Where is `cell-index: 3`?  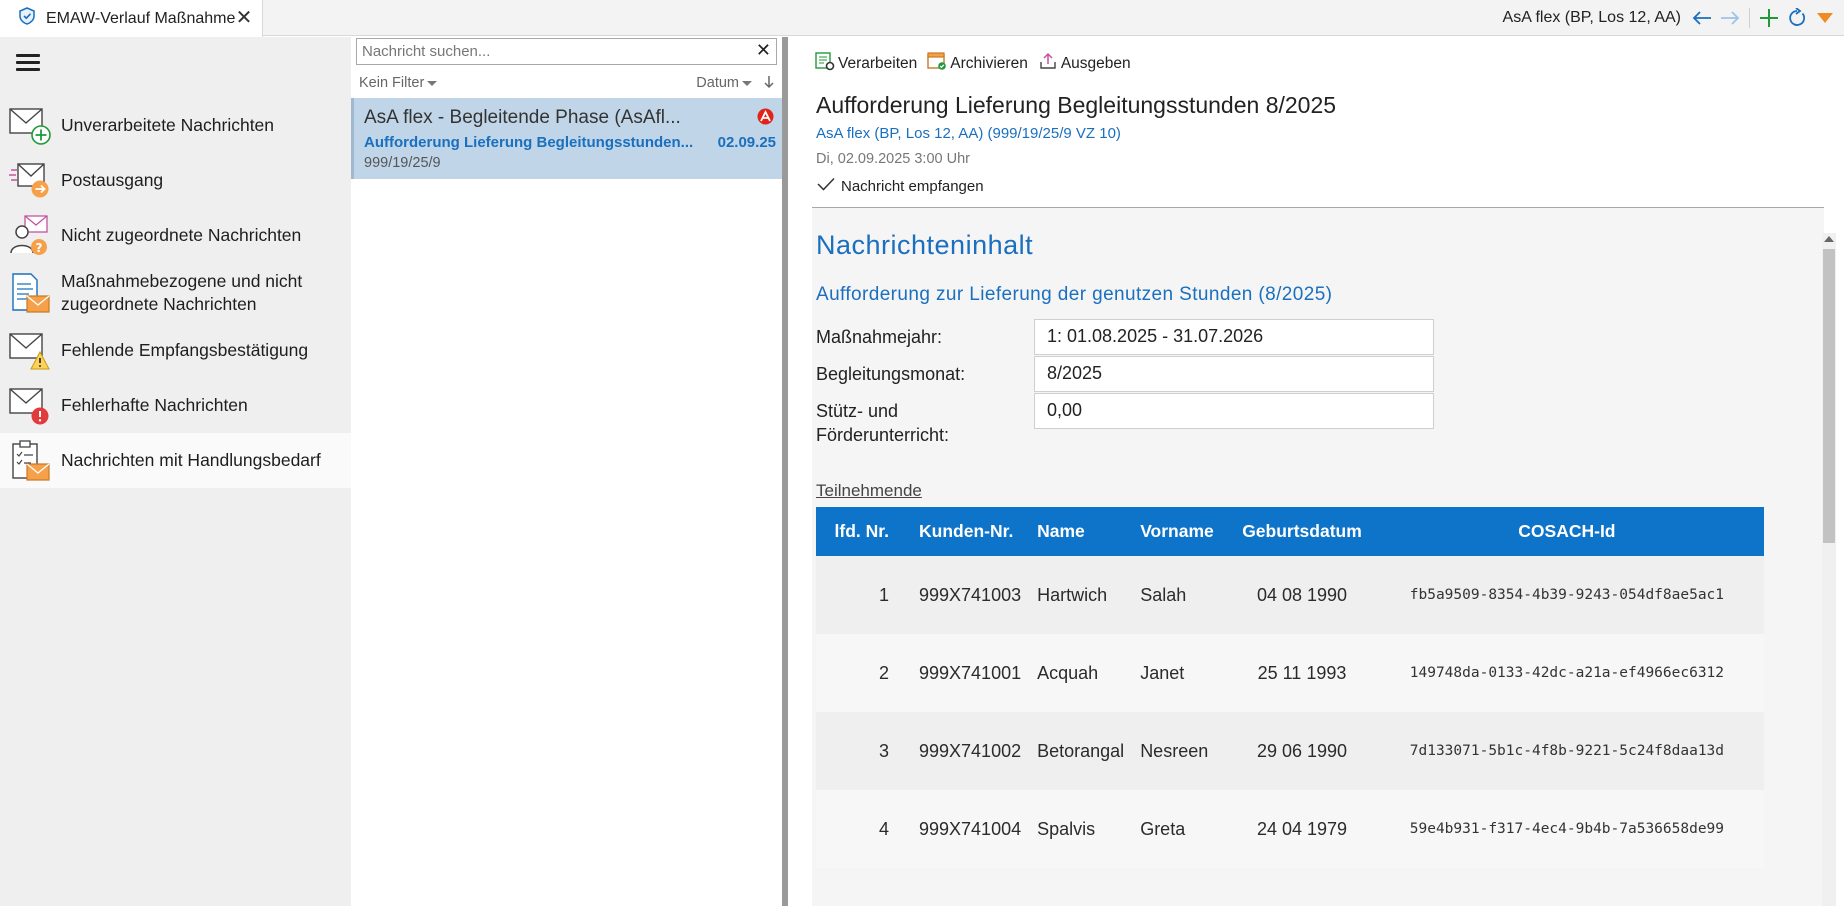 cell-index: 3 is located at coordinates (863, 751).